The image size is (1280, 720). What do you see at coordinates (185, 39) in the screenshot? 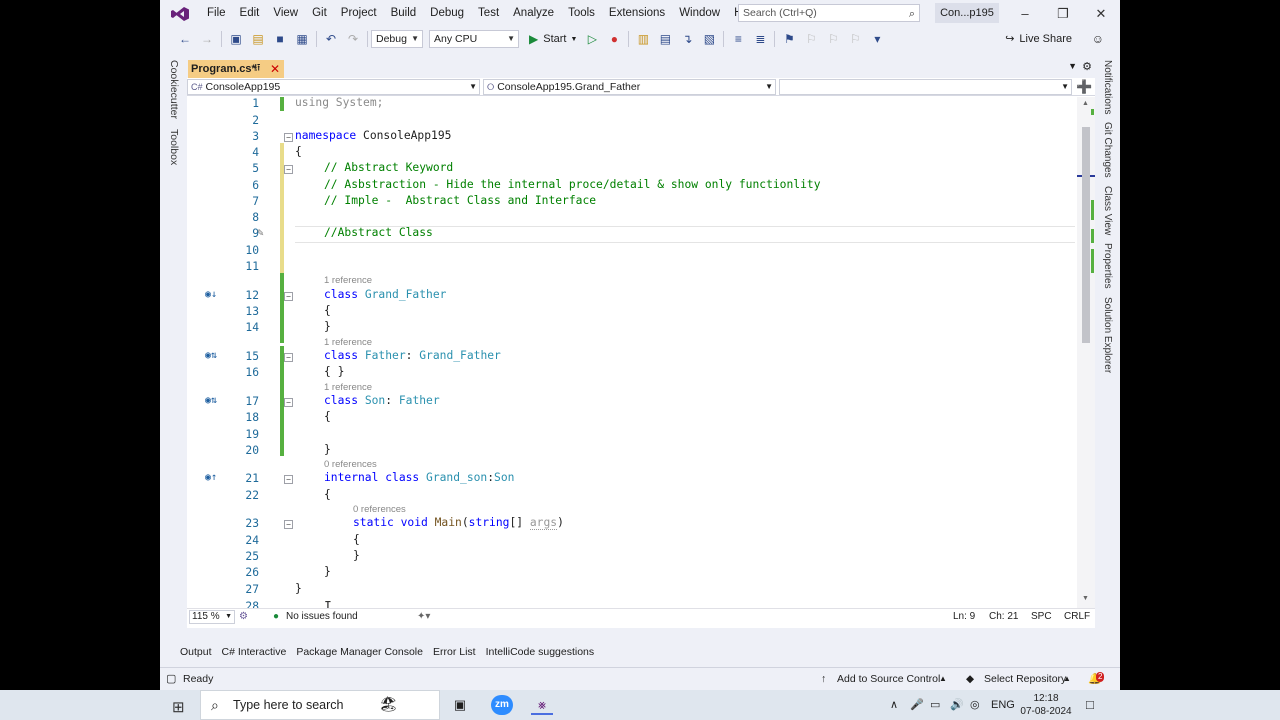
I see `back-icon: ←` at bounding box center [185, 39].